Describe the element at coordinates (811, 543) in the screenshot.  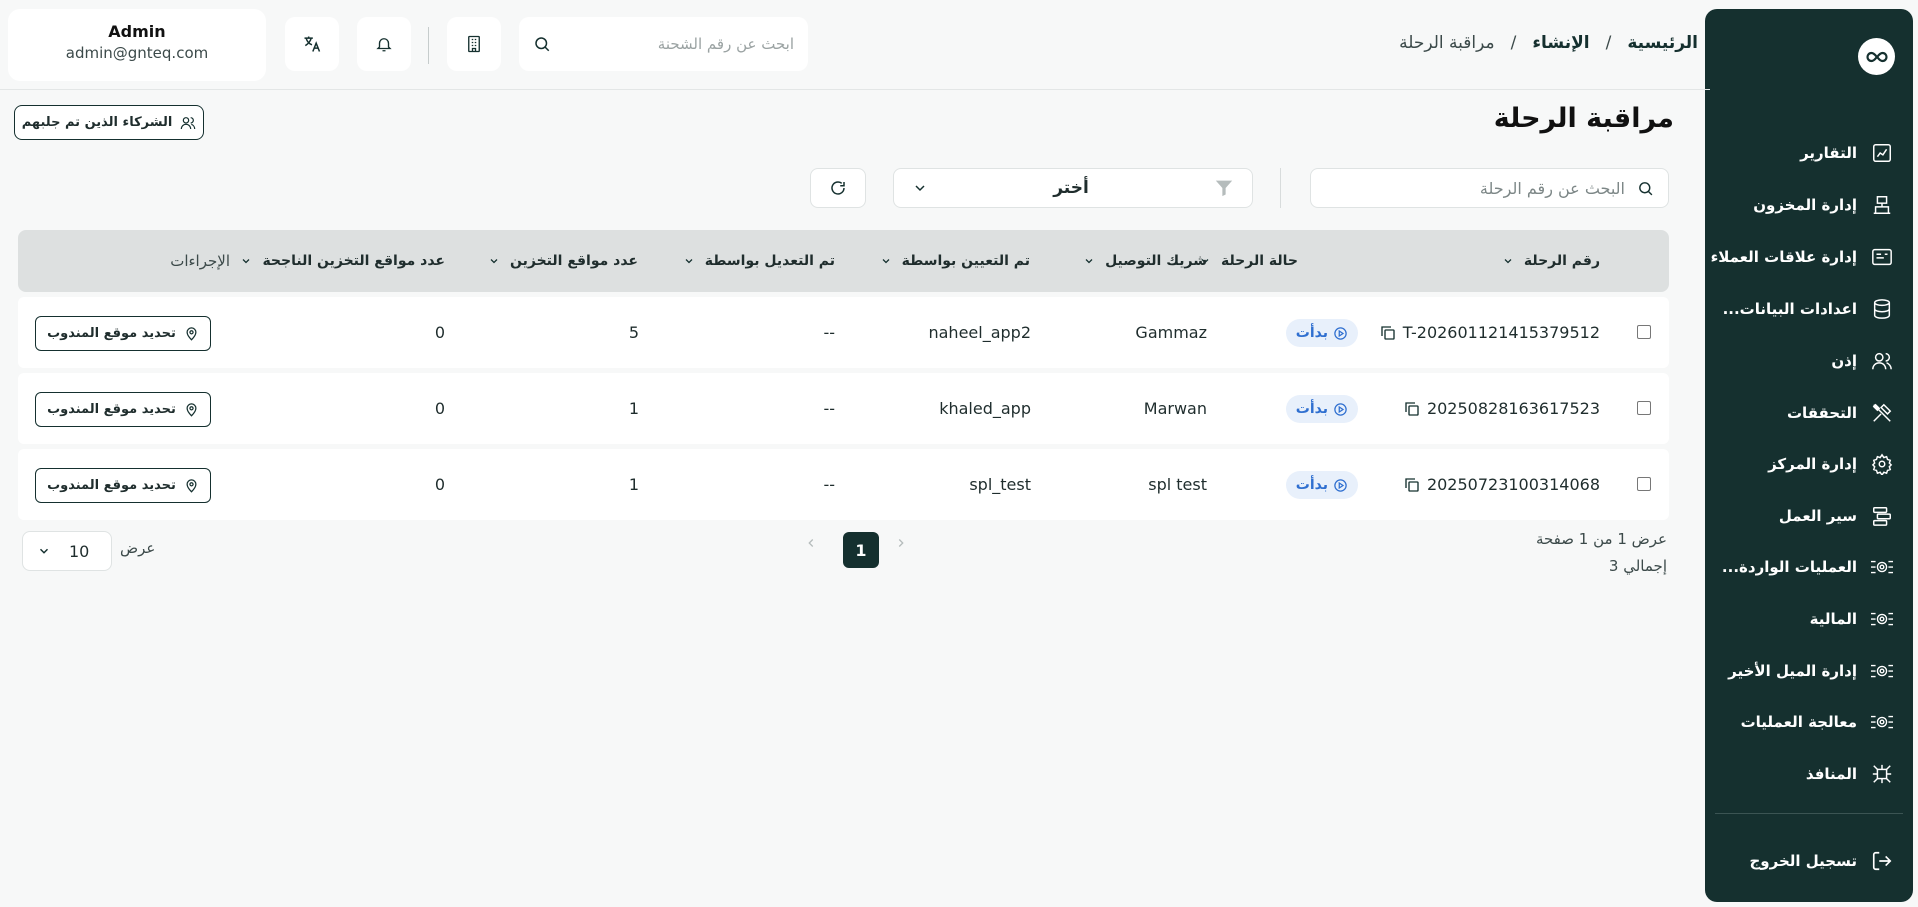
I see `chevron-right-icon` at that location.